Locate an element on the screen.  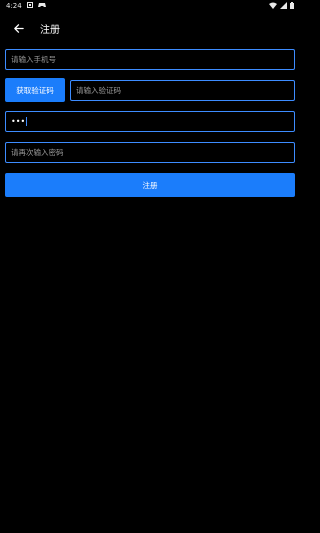
register-button: 注册 is located at coordinates (150, 185).